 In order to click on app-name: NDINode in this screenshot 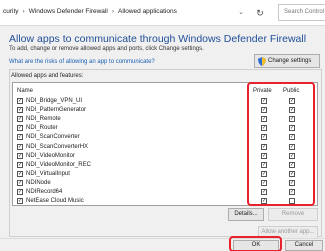, I will do `click(38, 182)`.